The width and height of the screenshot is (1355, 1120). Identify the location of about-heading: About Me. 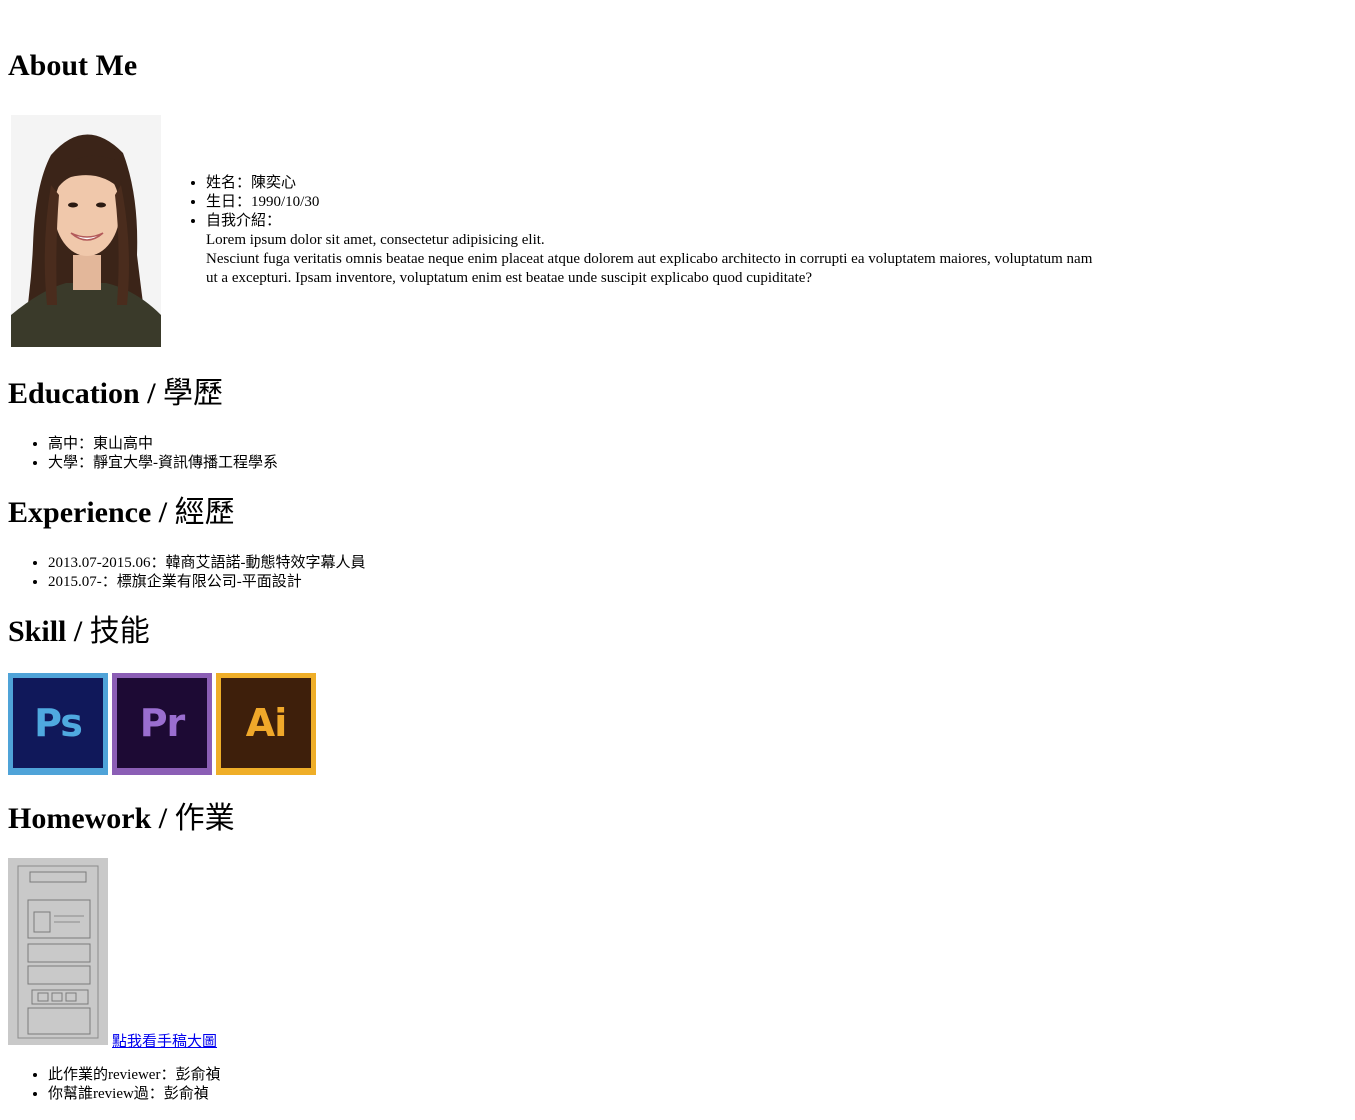
(73, 65).